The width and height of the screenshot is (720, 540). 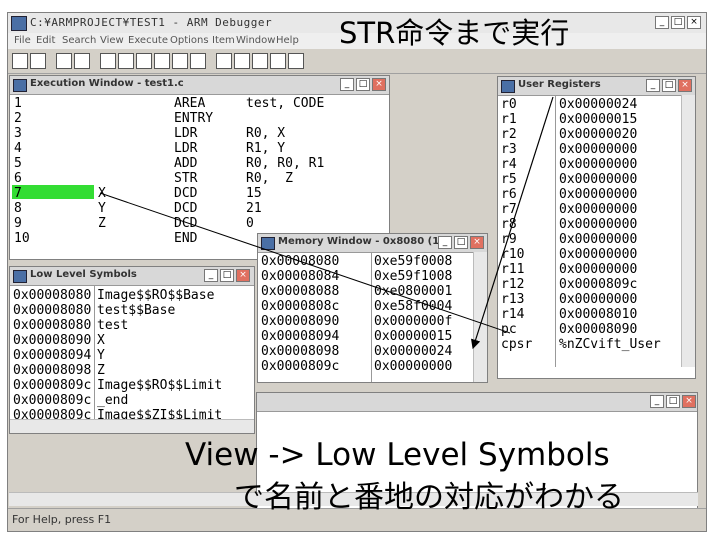 I want to click on annotation-top: STR命令まで実行, so click(x=454, y=33).